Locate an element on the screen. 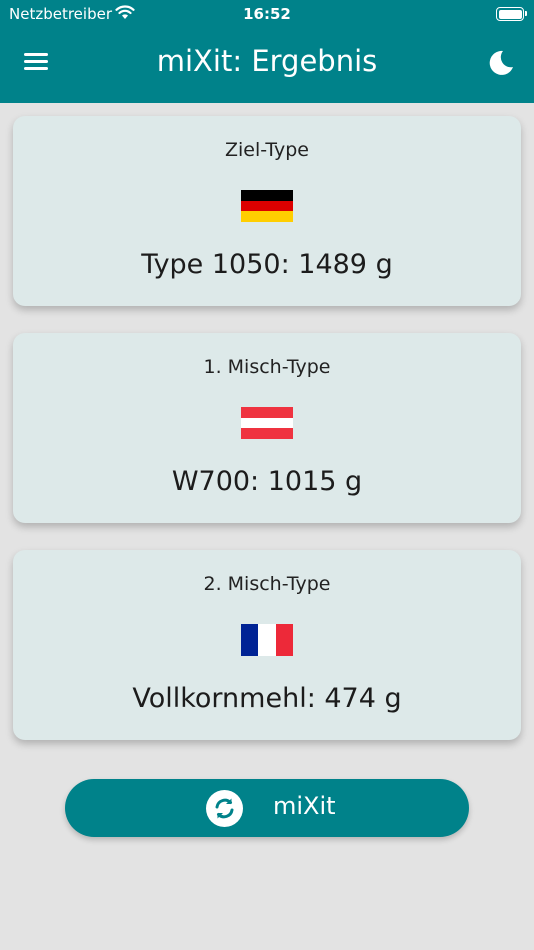 The image size is (534, 950). card-result: Type 1050: 1489 g is located at coordinates (267, 264).